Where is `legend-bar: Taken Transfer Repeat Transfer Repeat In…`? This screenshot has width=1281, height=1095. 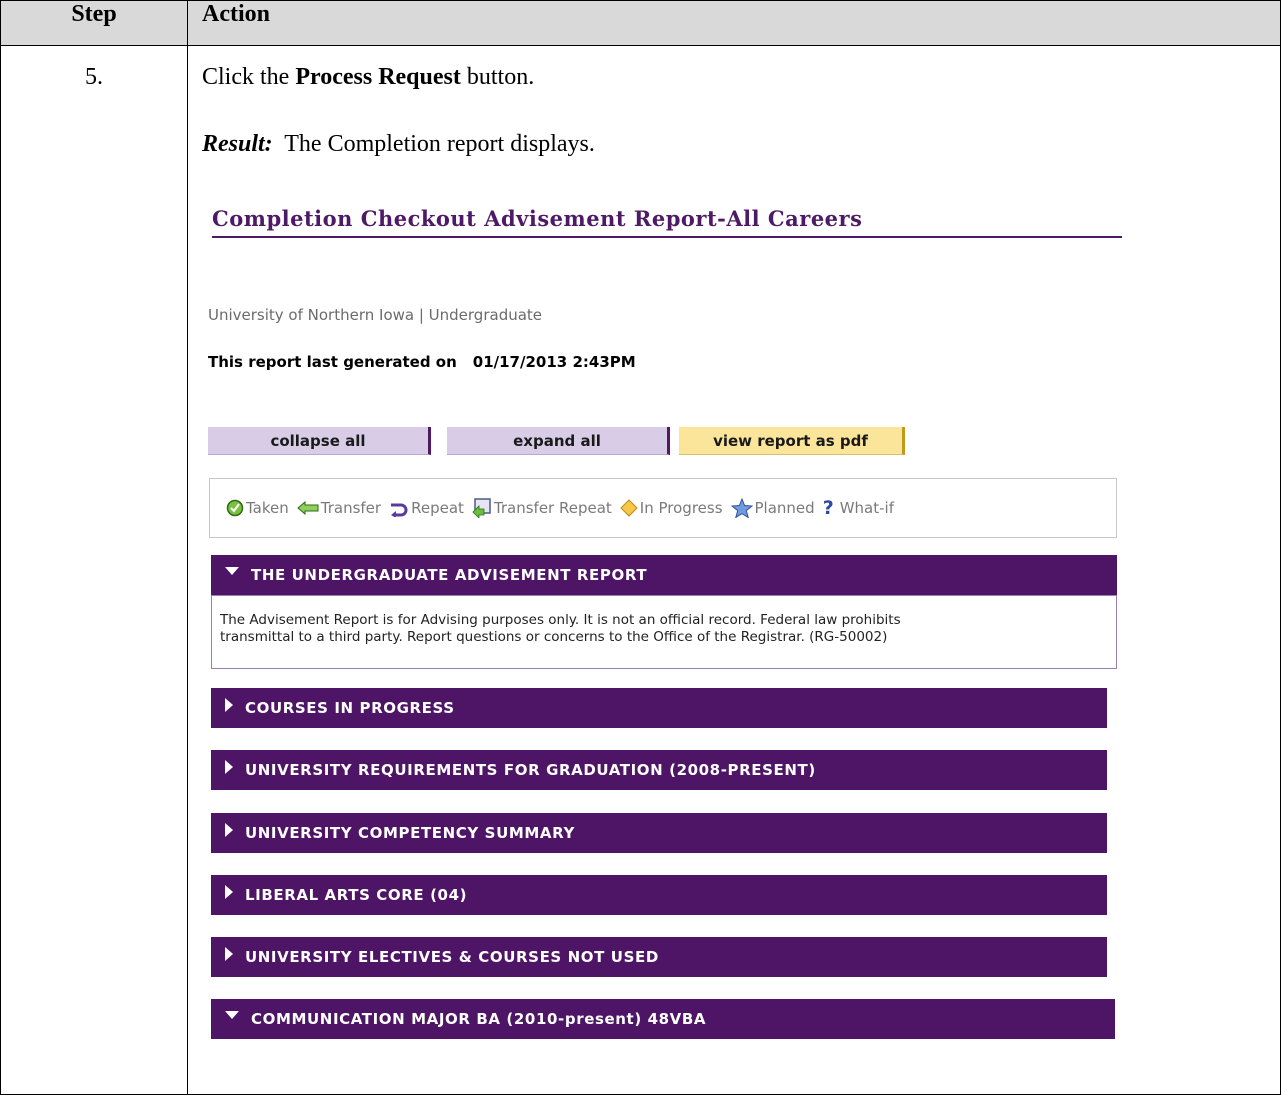 legend-bar: Taken Transfer Repeat Transfer Repeat In… is located at coordinates (663, 508).